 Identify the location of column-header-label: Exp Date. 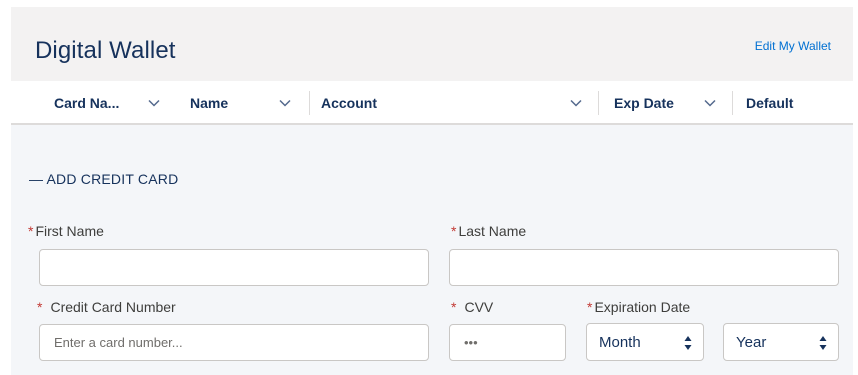
(644, 103).